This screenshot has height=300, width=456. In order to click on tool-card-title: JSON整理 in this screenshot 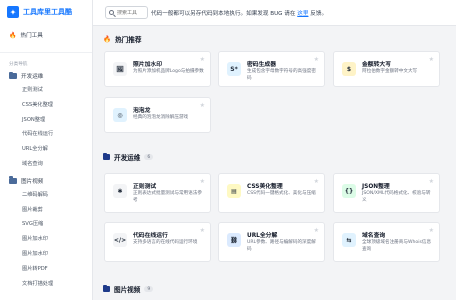, I will do `click(376, 187)`.